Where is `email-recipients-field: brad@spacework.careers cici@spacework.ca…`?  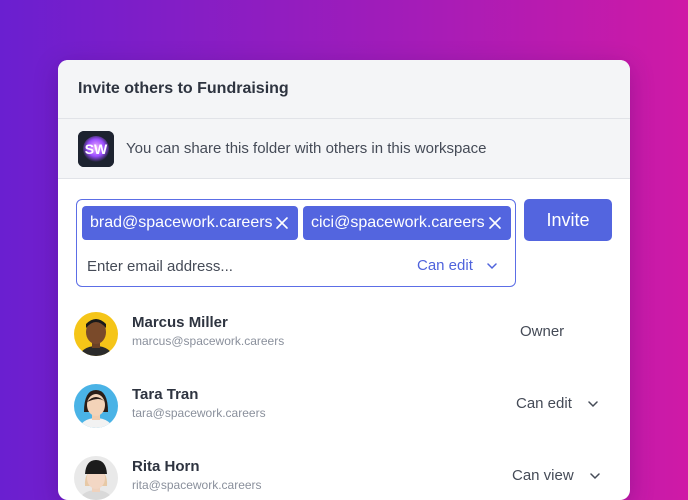 email-recipients-field: brad@spacework.careers cici@spacework.ca… is located at coordinates (296, 243).